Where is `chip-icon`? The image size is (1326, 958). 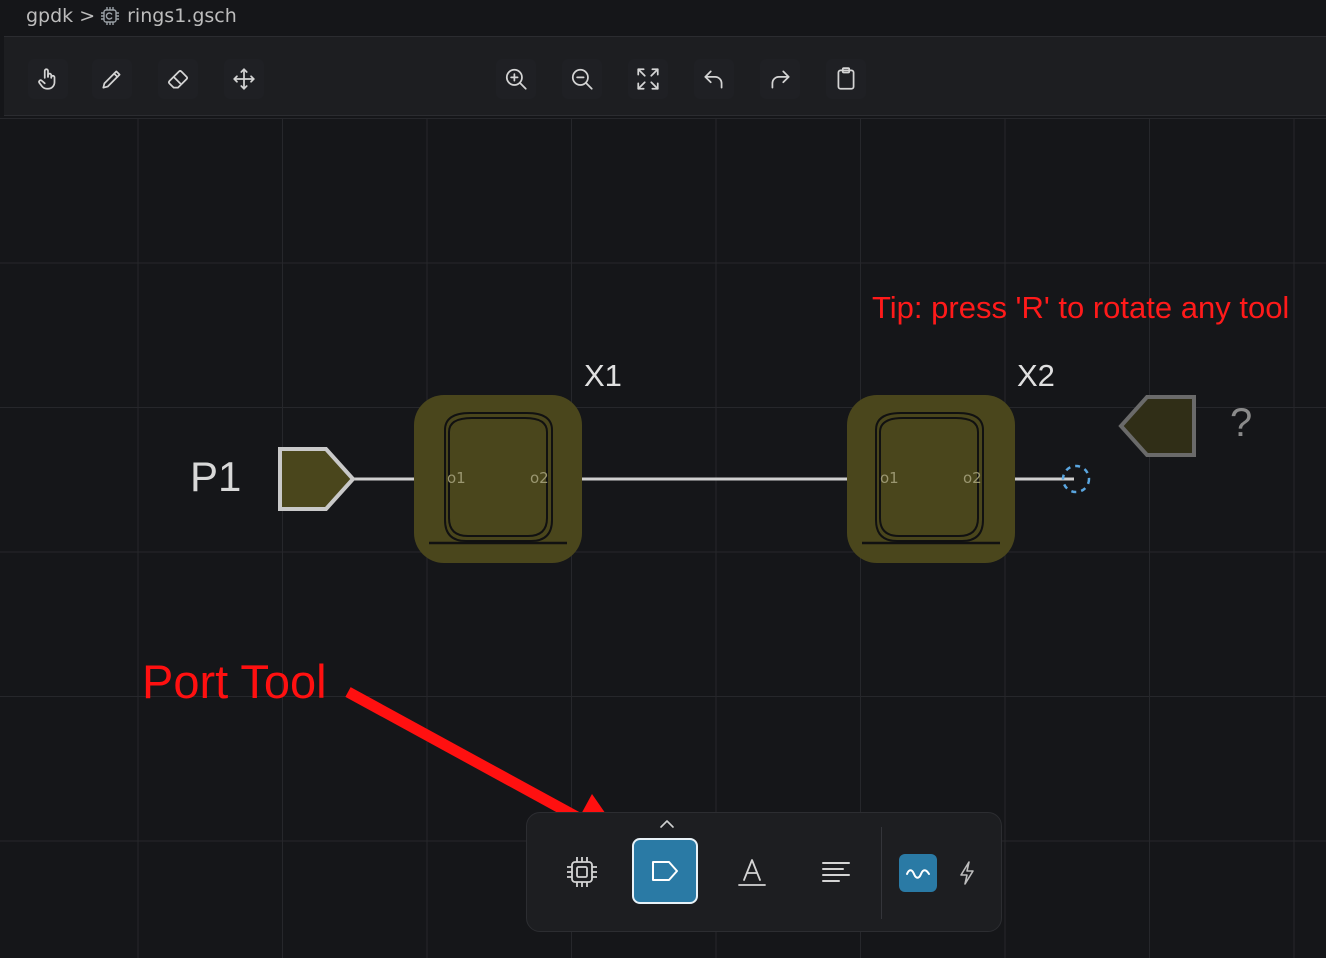 chip-icon is located at coordinates (582, 872).